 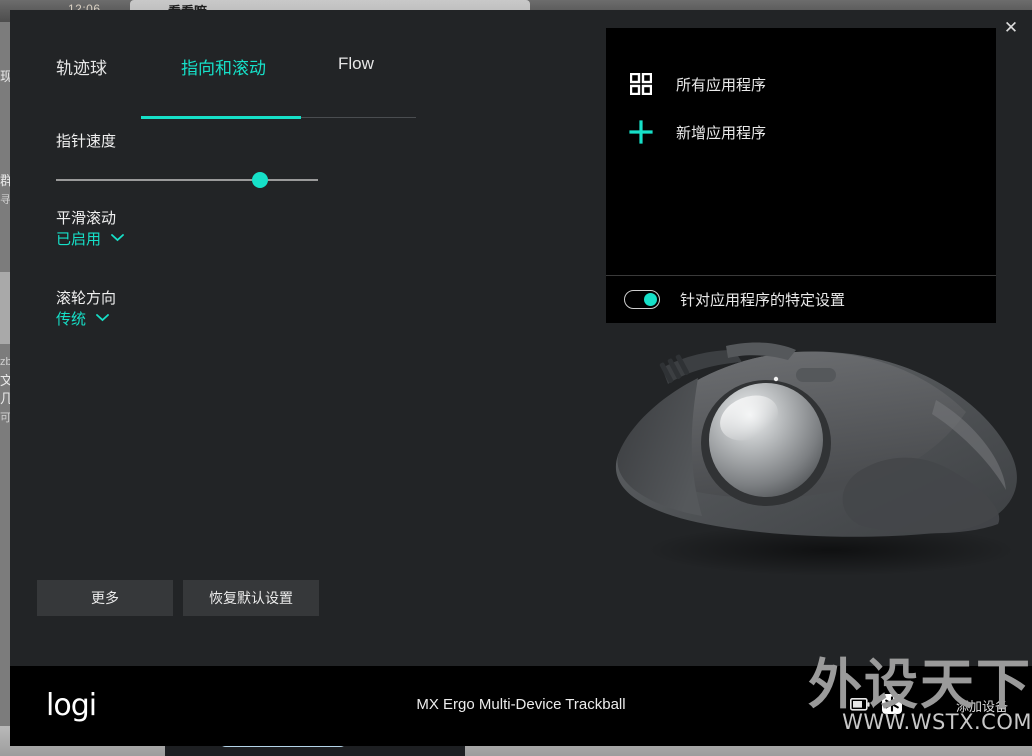 I want to click on popup-item-label: 所有应用程序, so click(x=721, y=85).